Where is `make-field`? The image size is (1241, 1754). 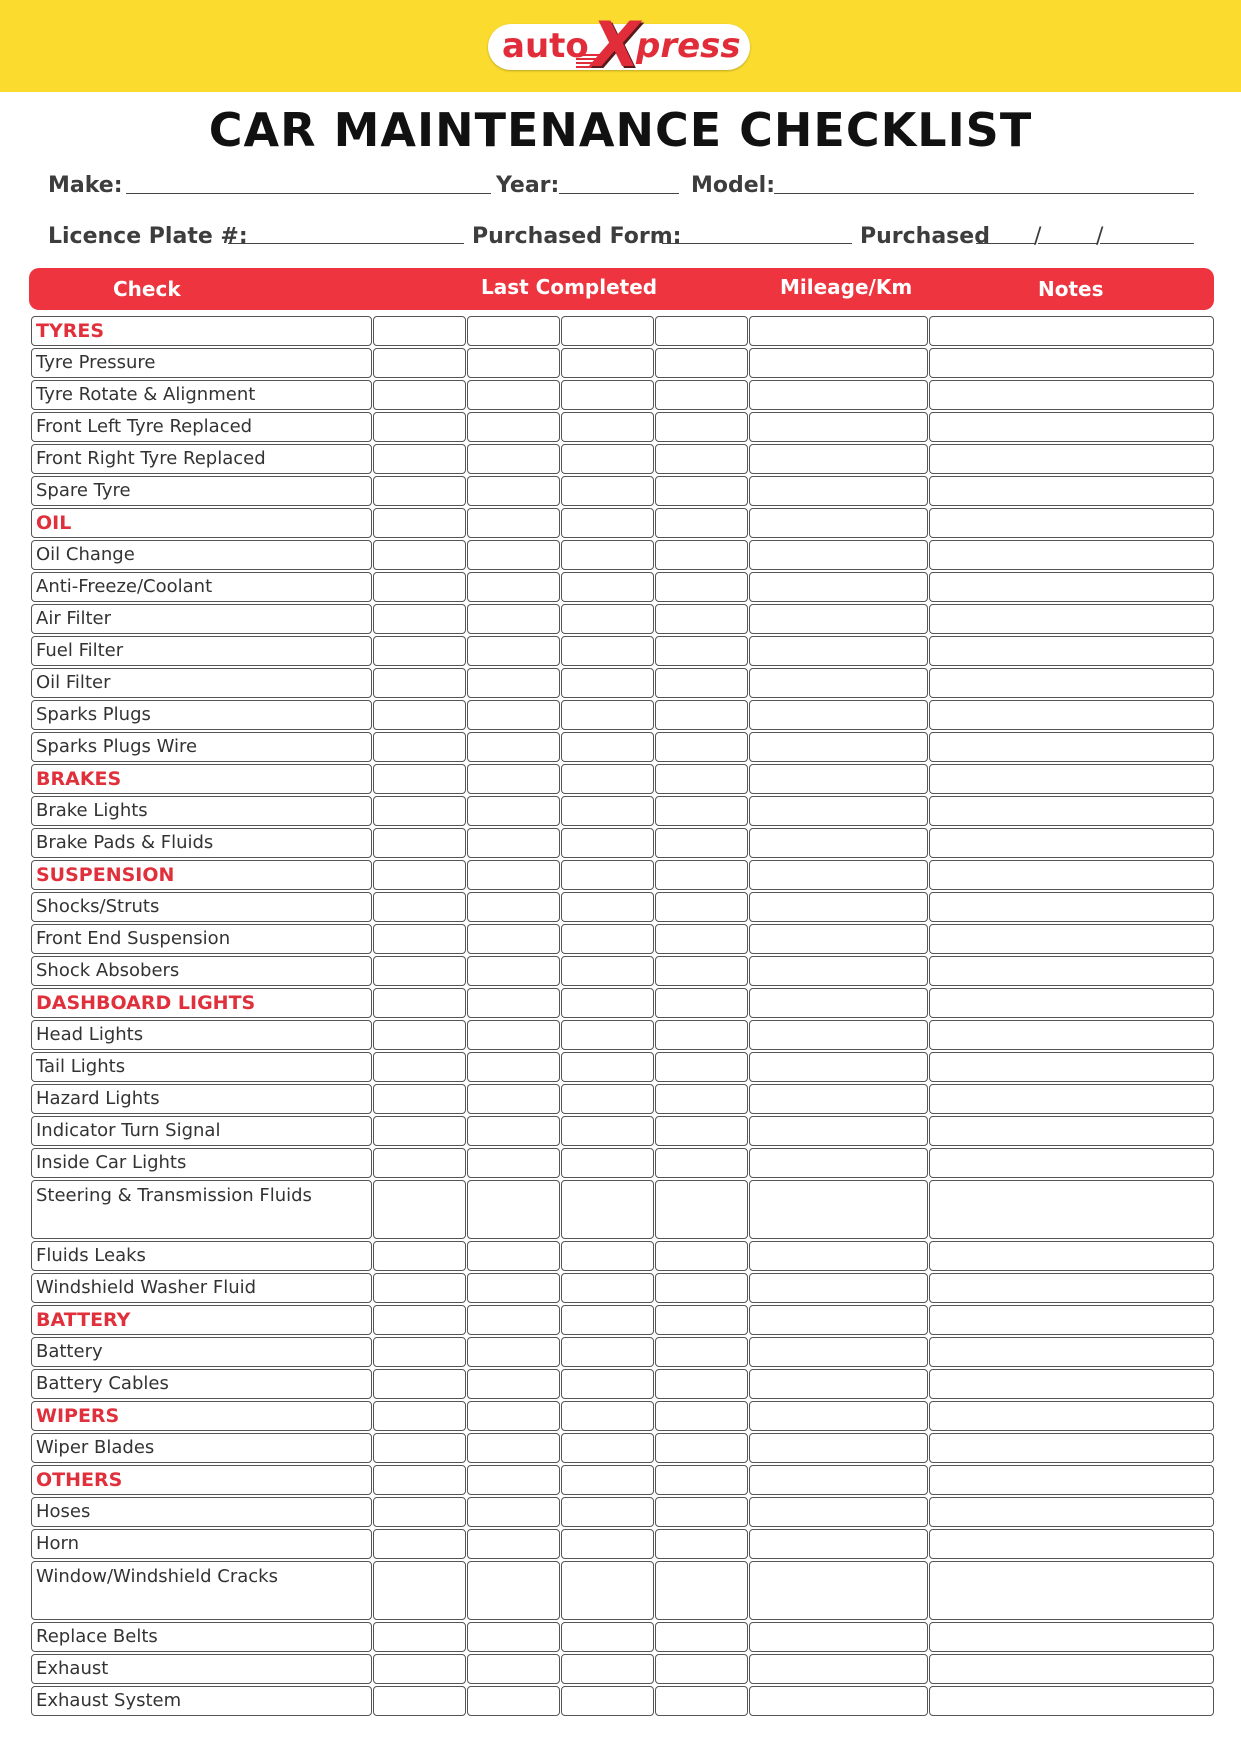
make-field is located at coordinates (308, 193).